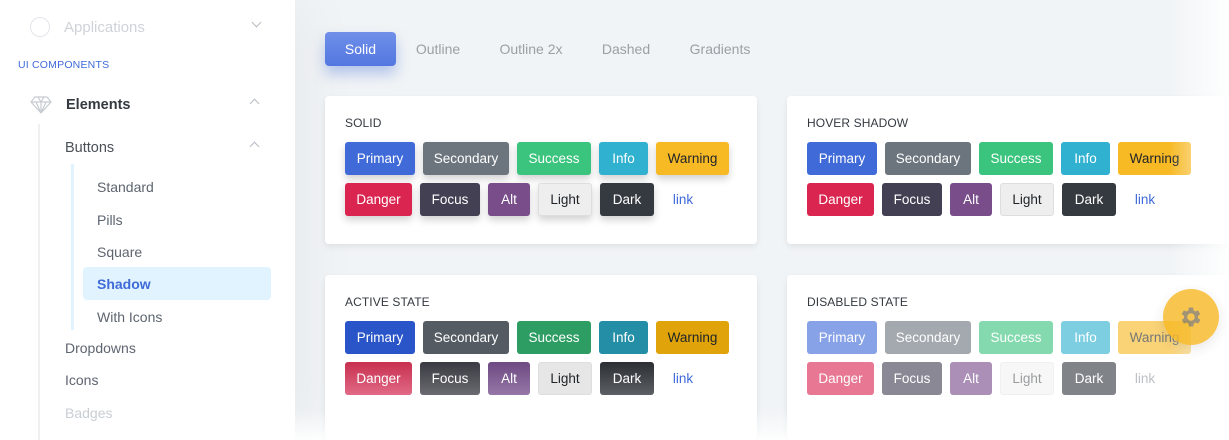 This screenshot has width=1229, height=440. I want to click on card-title: SOLID, so click(363, 123).